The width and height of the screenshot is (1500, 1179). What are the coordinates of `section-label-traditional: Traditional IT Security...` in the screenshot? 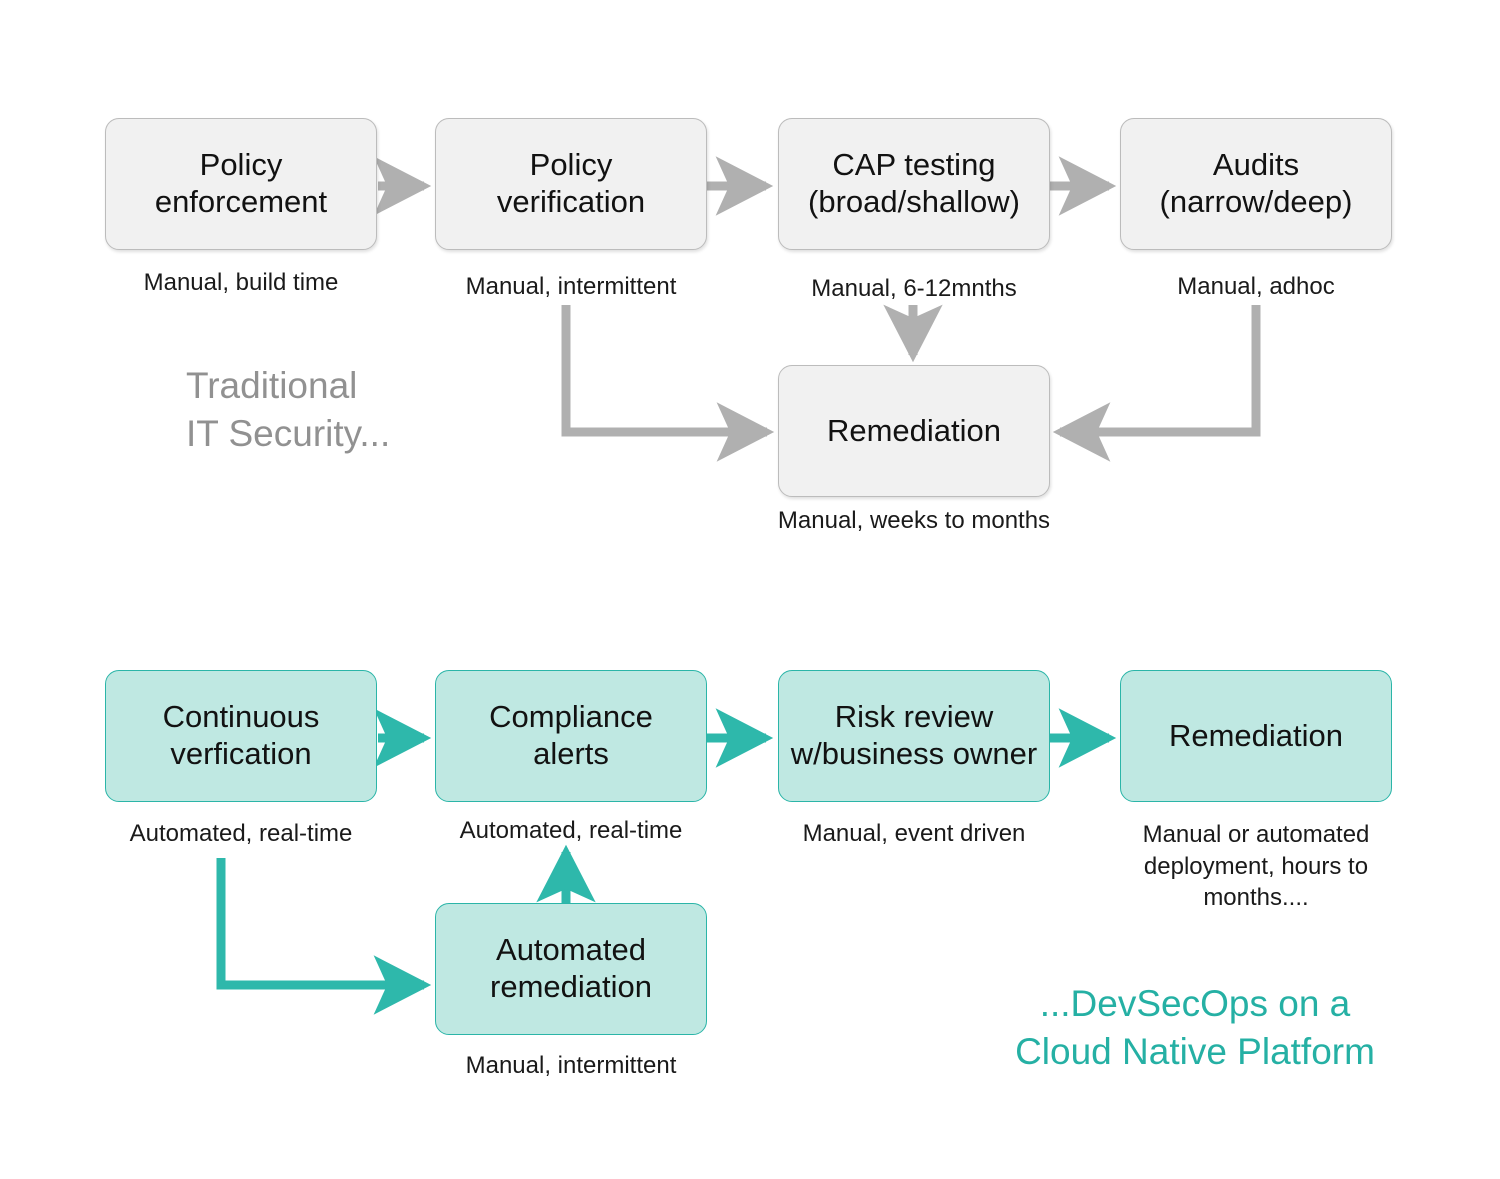 It's located at (288, 410).